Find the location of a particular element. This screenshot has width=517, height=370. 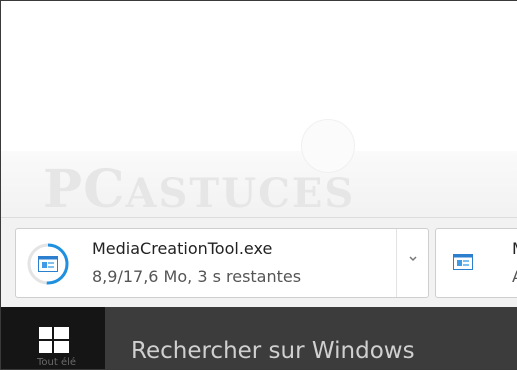

taskbar-search-box: Rechercher sur Windows is located at coordinates (311, 338).